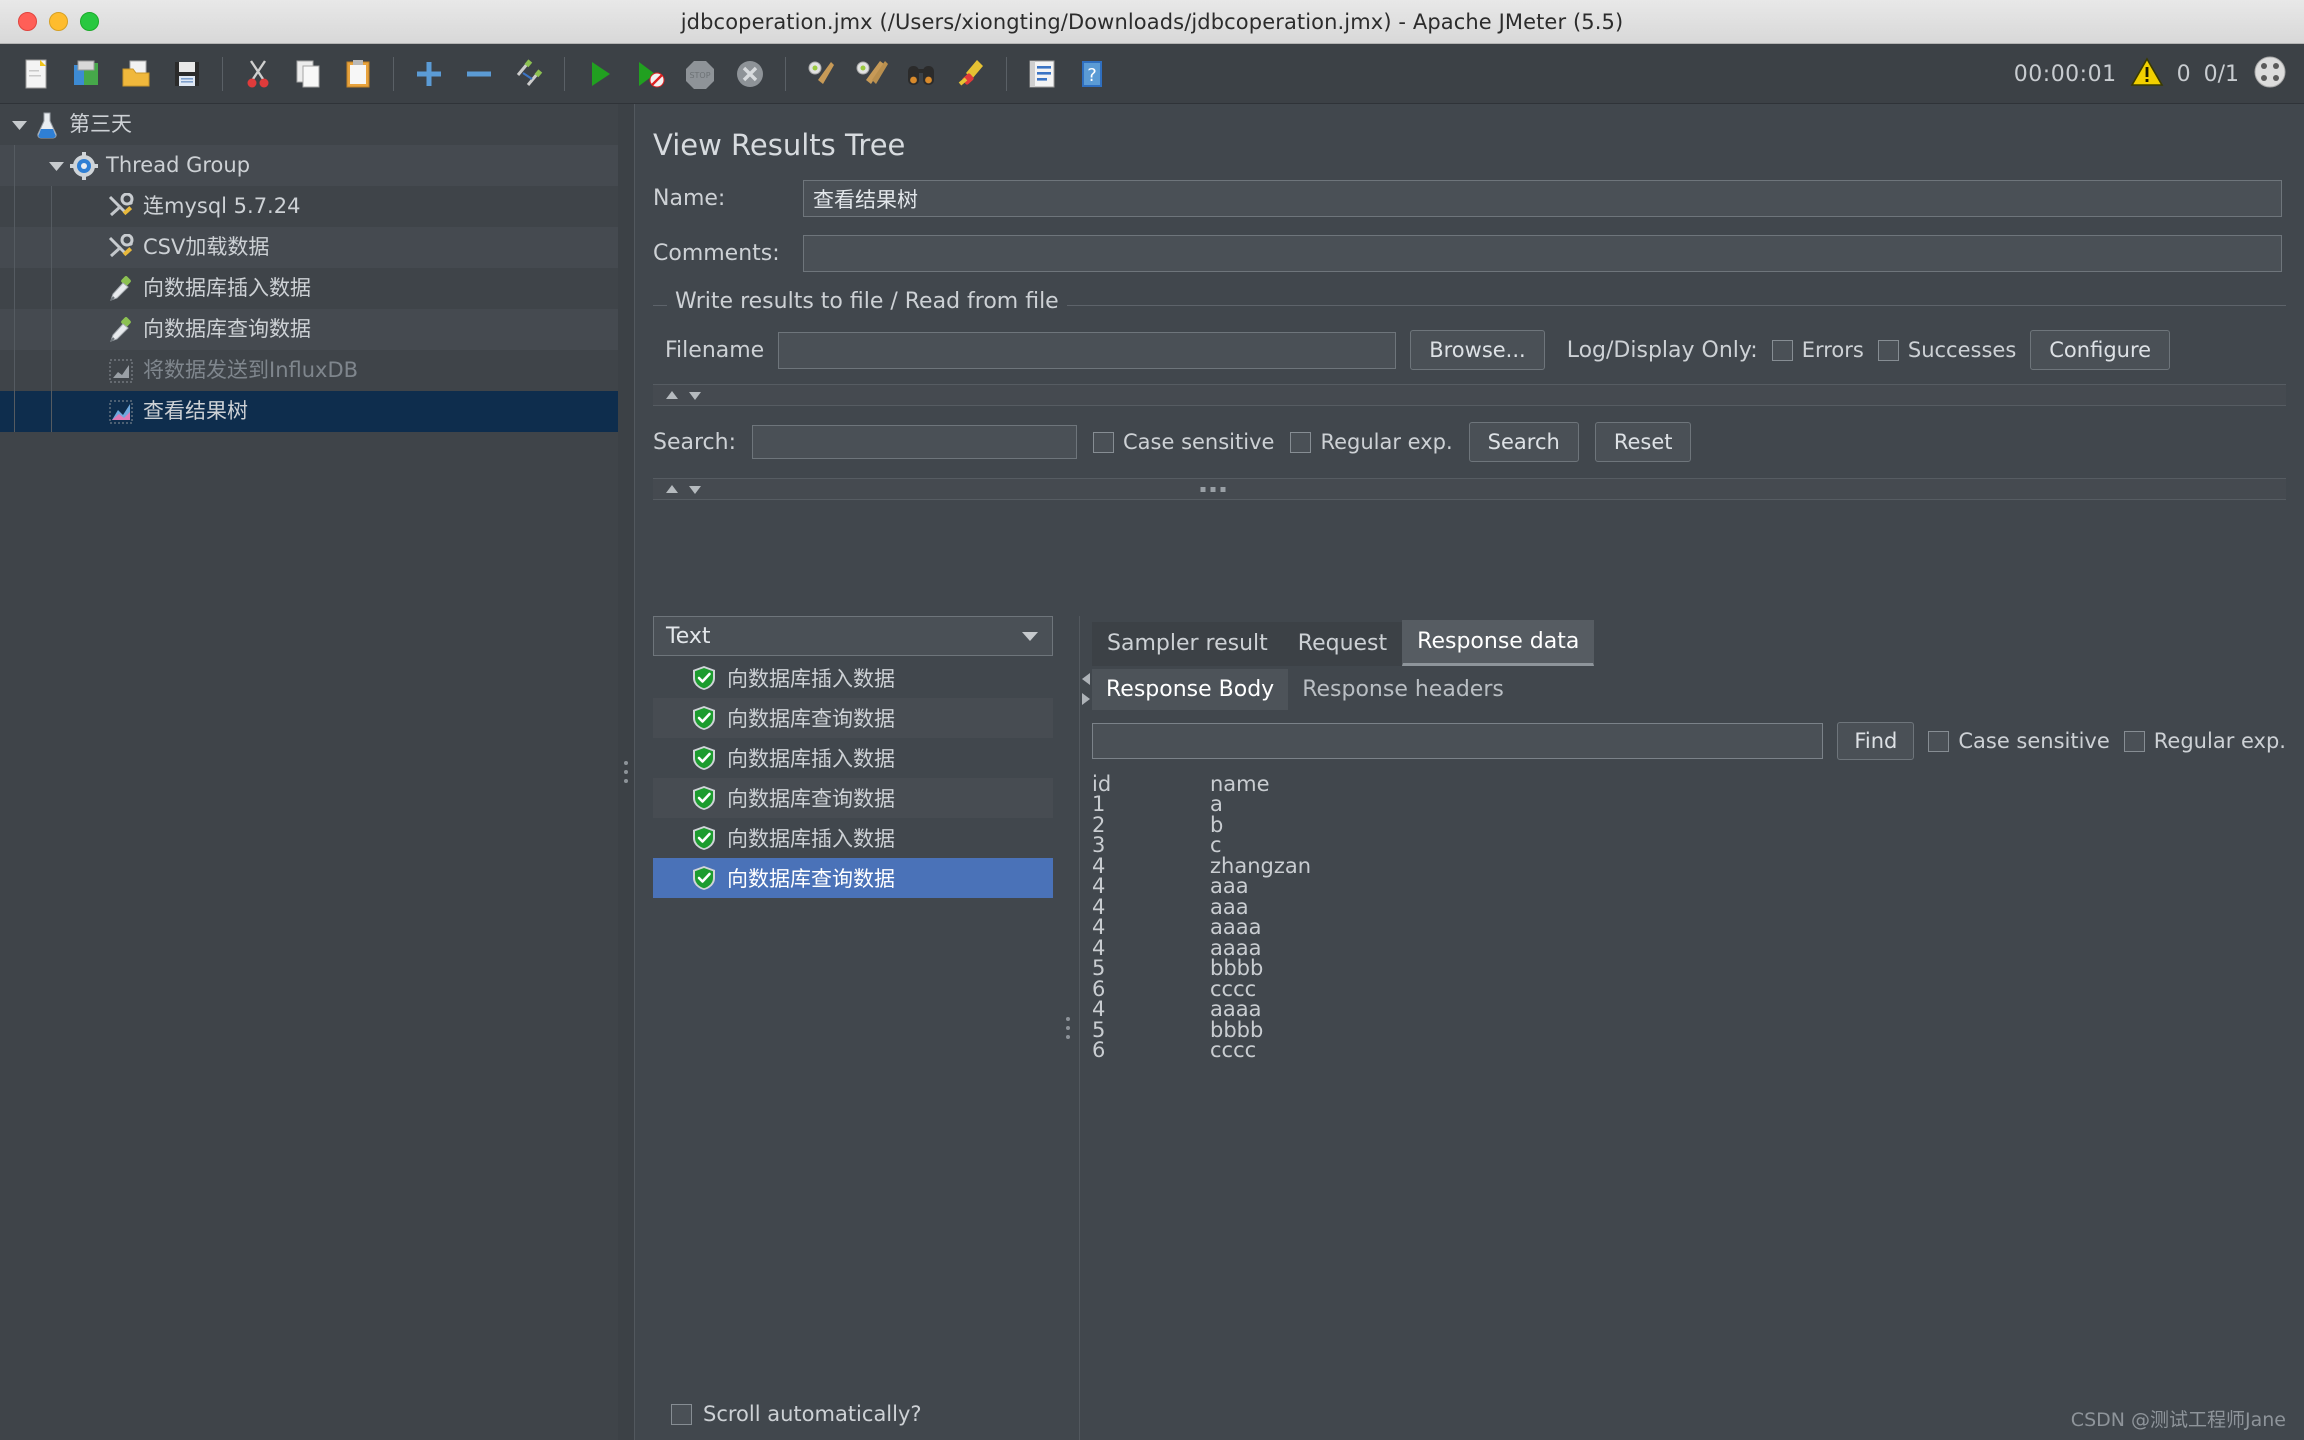  Describe the element at coordinates (2270, 74) in the screenshot. I see `thread-status-icon` at that location.